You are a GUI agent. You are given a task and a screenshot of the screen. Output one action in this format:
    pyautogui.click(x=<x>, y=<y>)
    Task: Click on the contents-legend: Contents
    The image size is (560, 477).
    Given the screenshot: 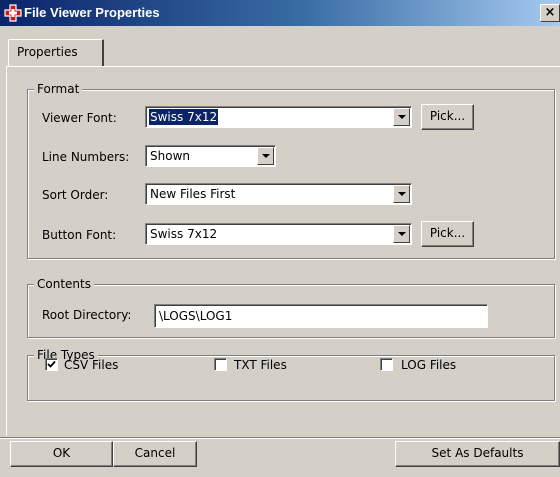 What is the action you would take?
    pyautogui.click(x=64, y=284)
    